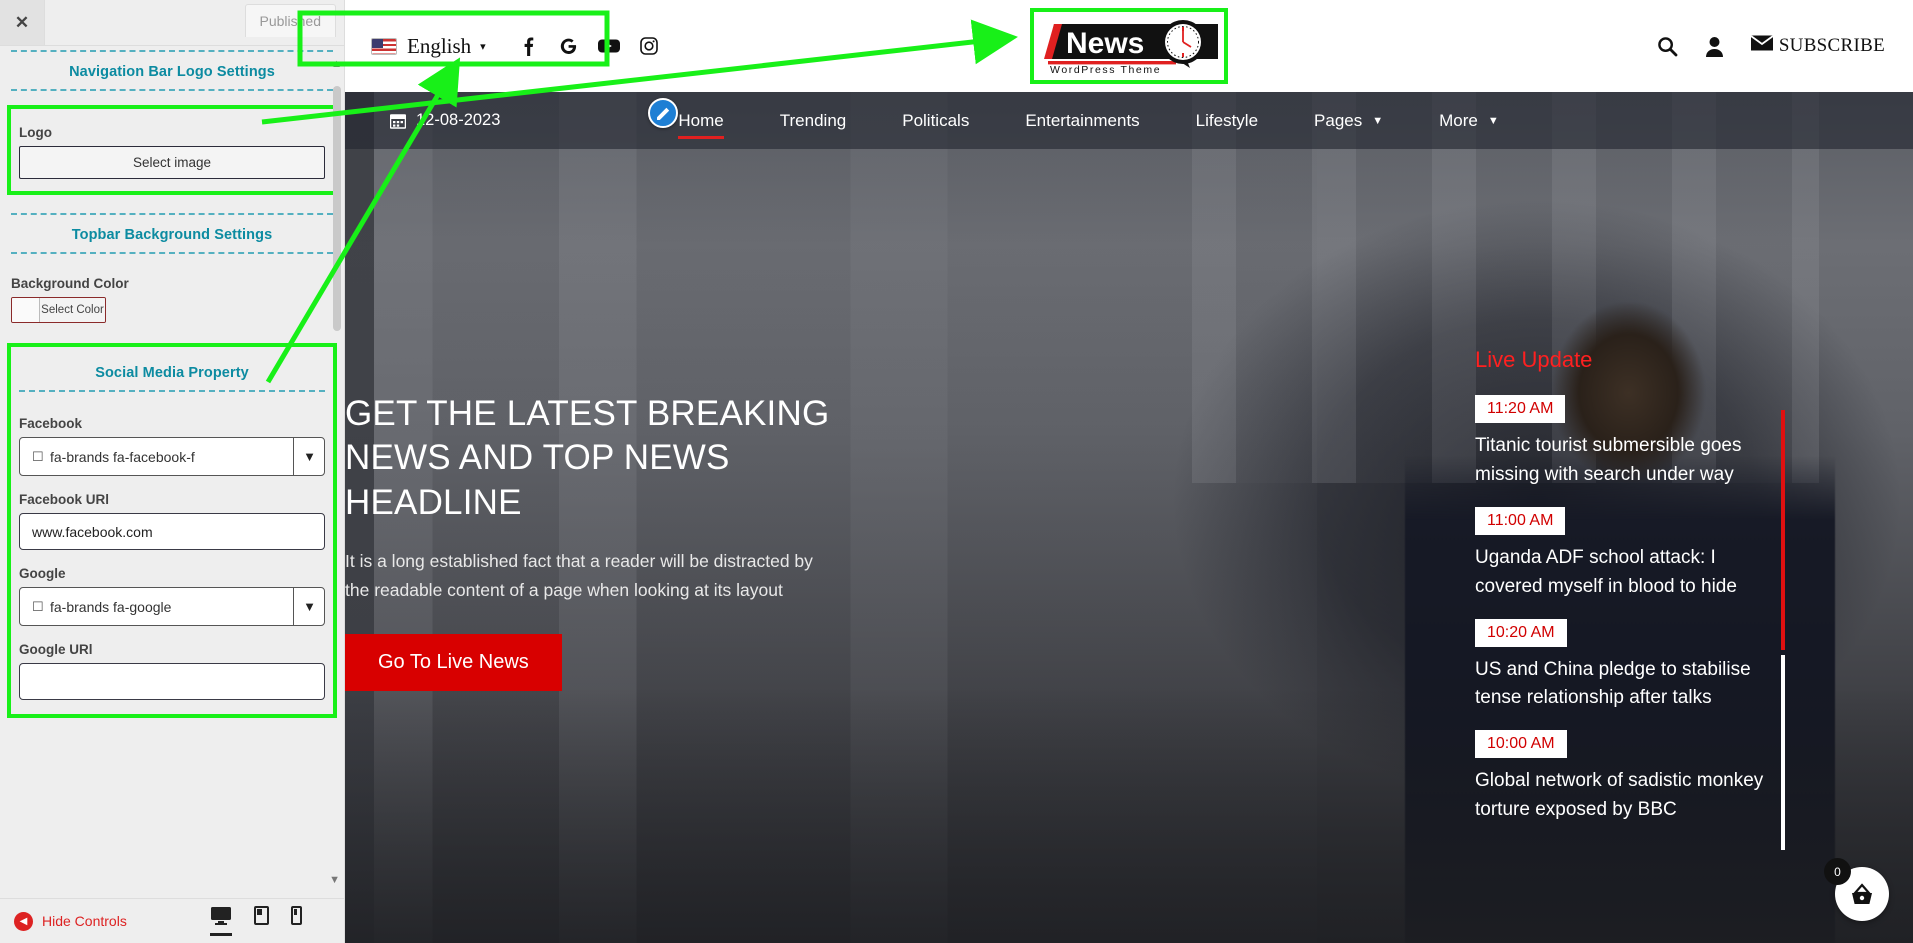  What do you see at coordinates (84, 921) in the screenshot?
I see `hide-controls-label: Hide Controls` at bounding box center [84, 921].